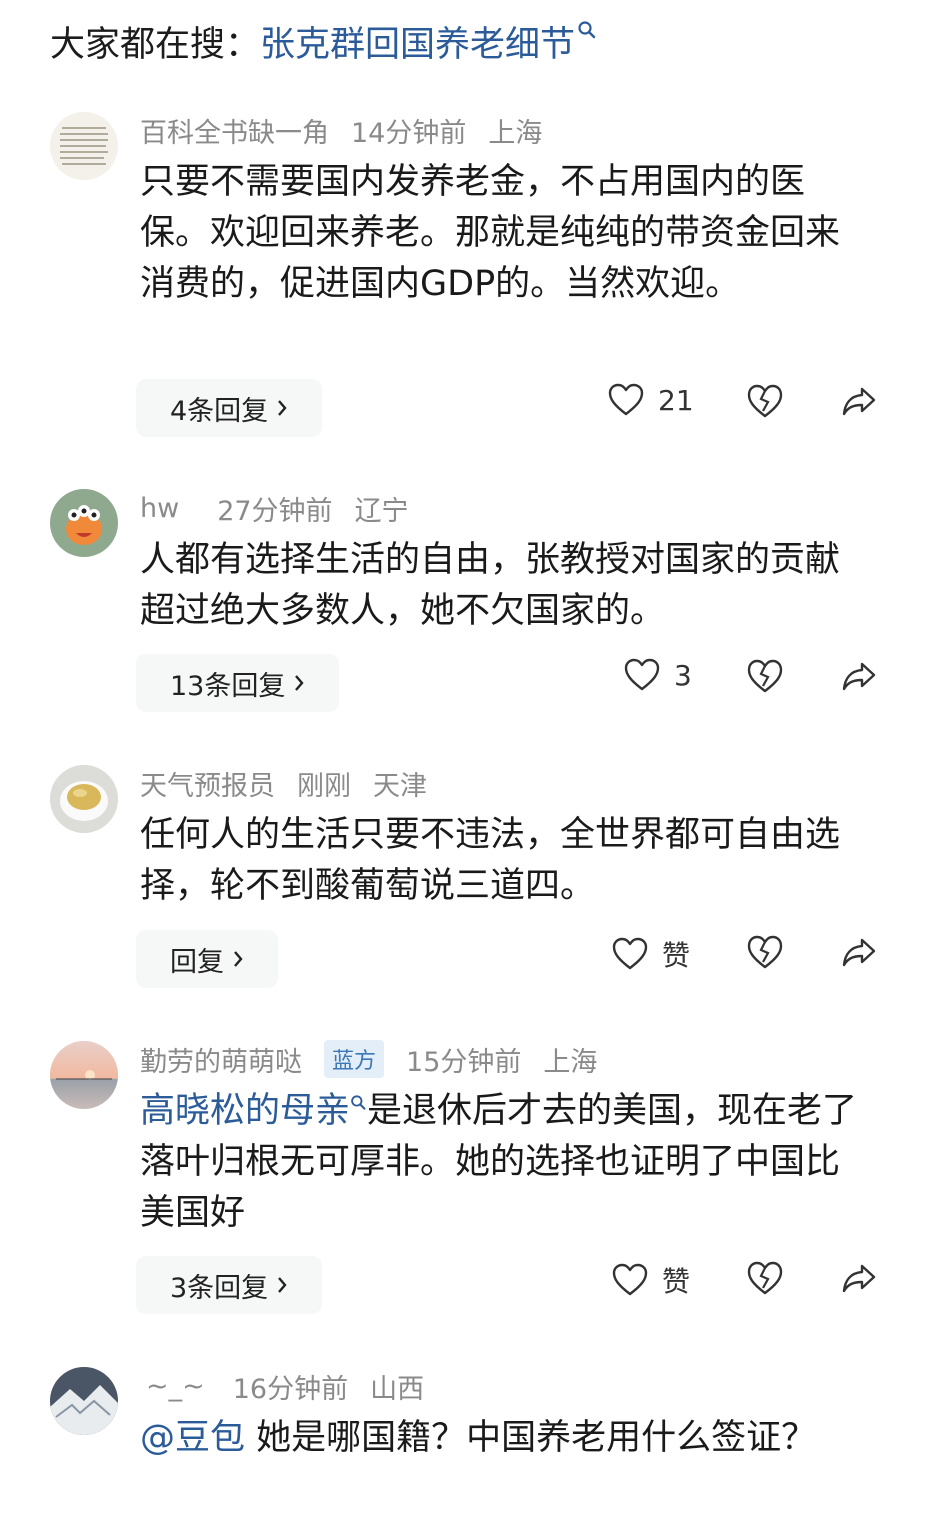  I want to click on timestamp: 14分钟前, so click(409, 133).